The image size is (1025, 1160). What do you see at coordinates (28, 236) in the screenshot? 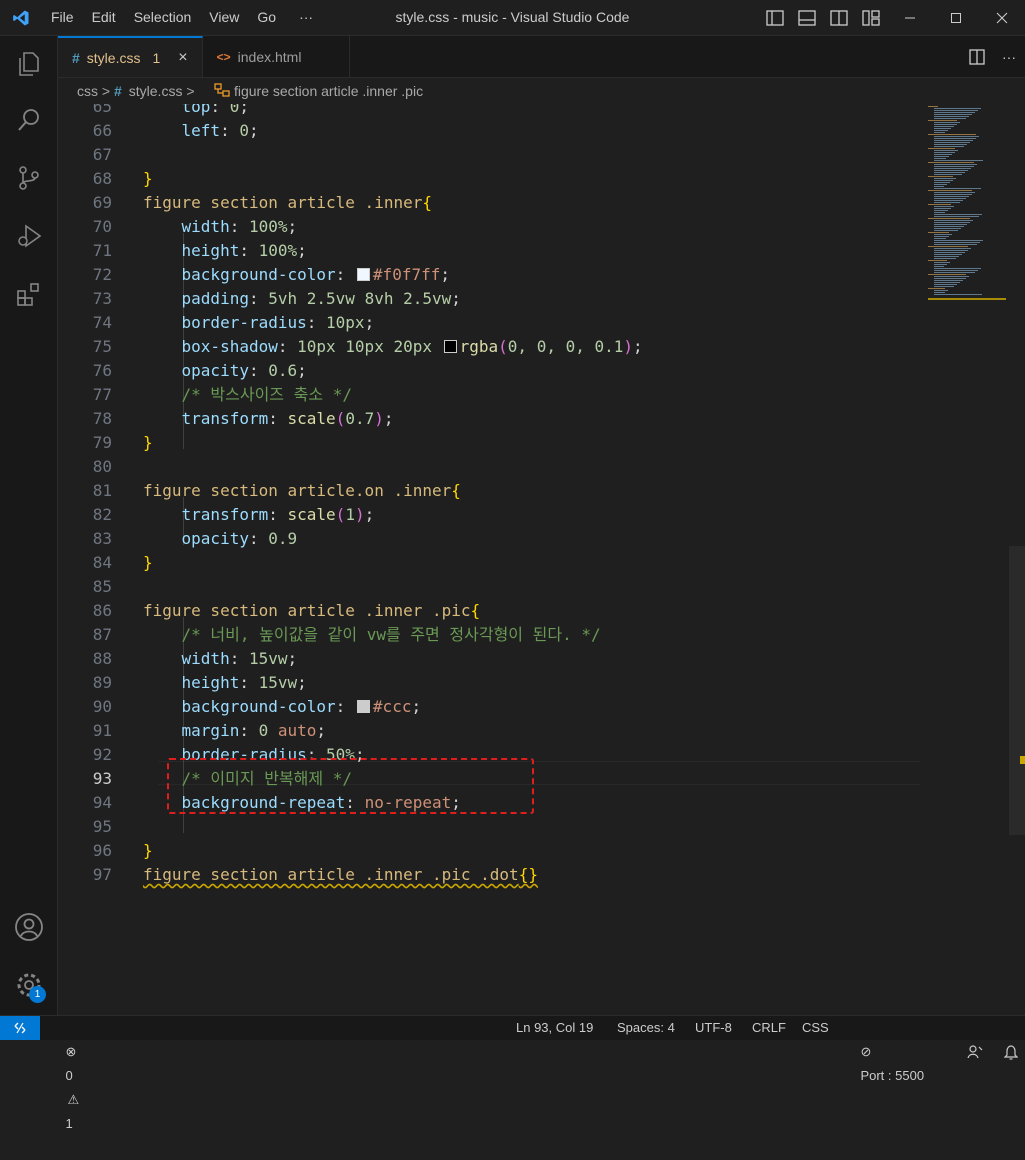
I see `run-debug-icon` at bounding box center [28, 236].